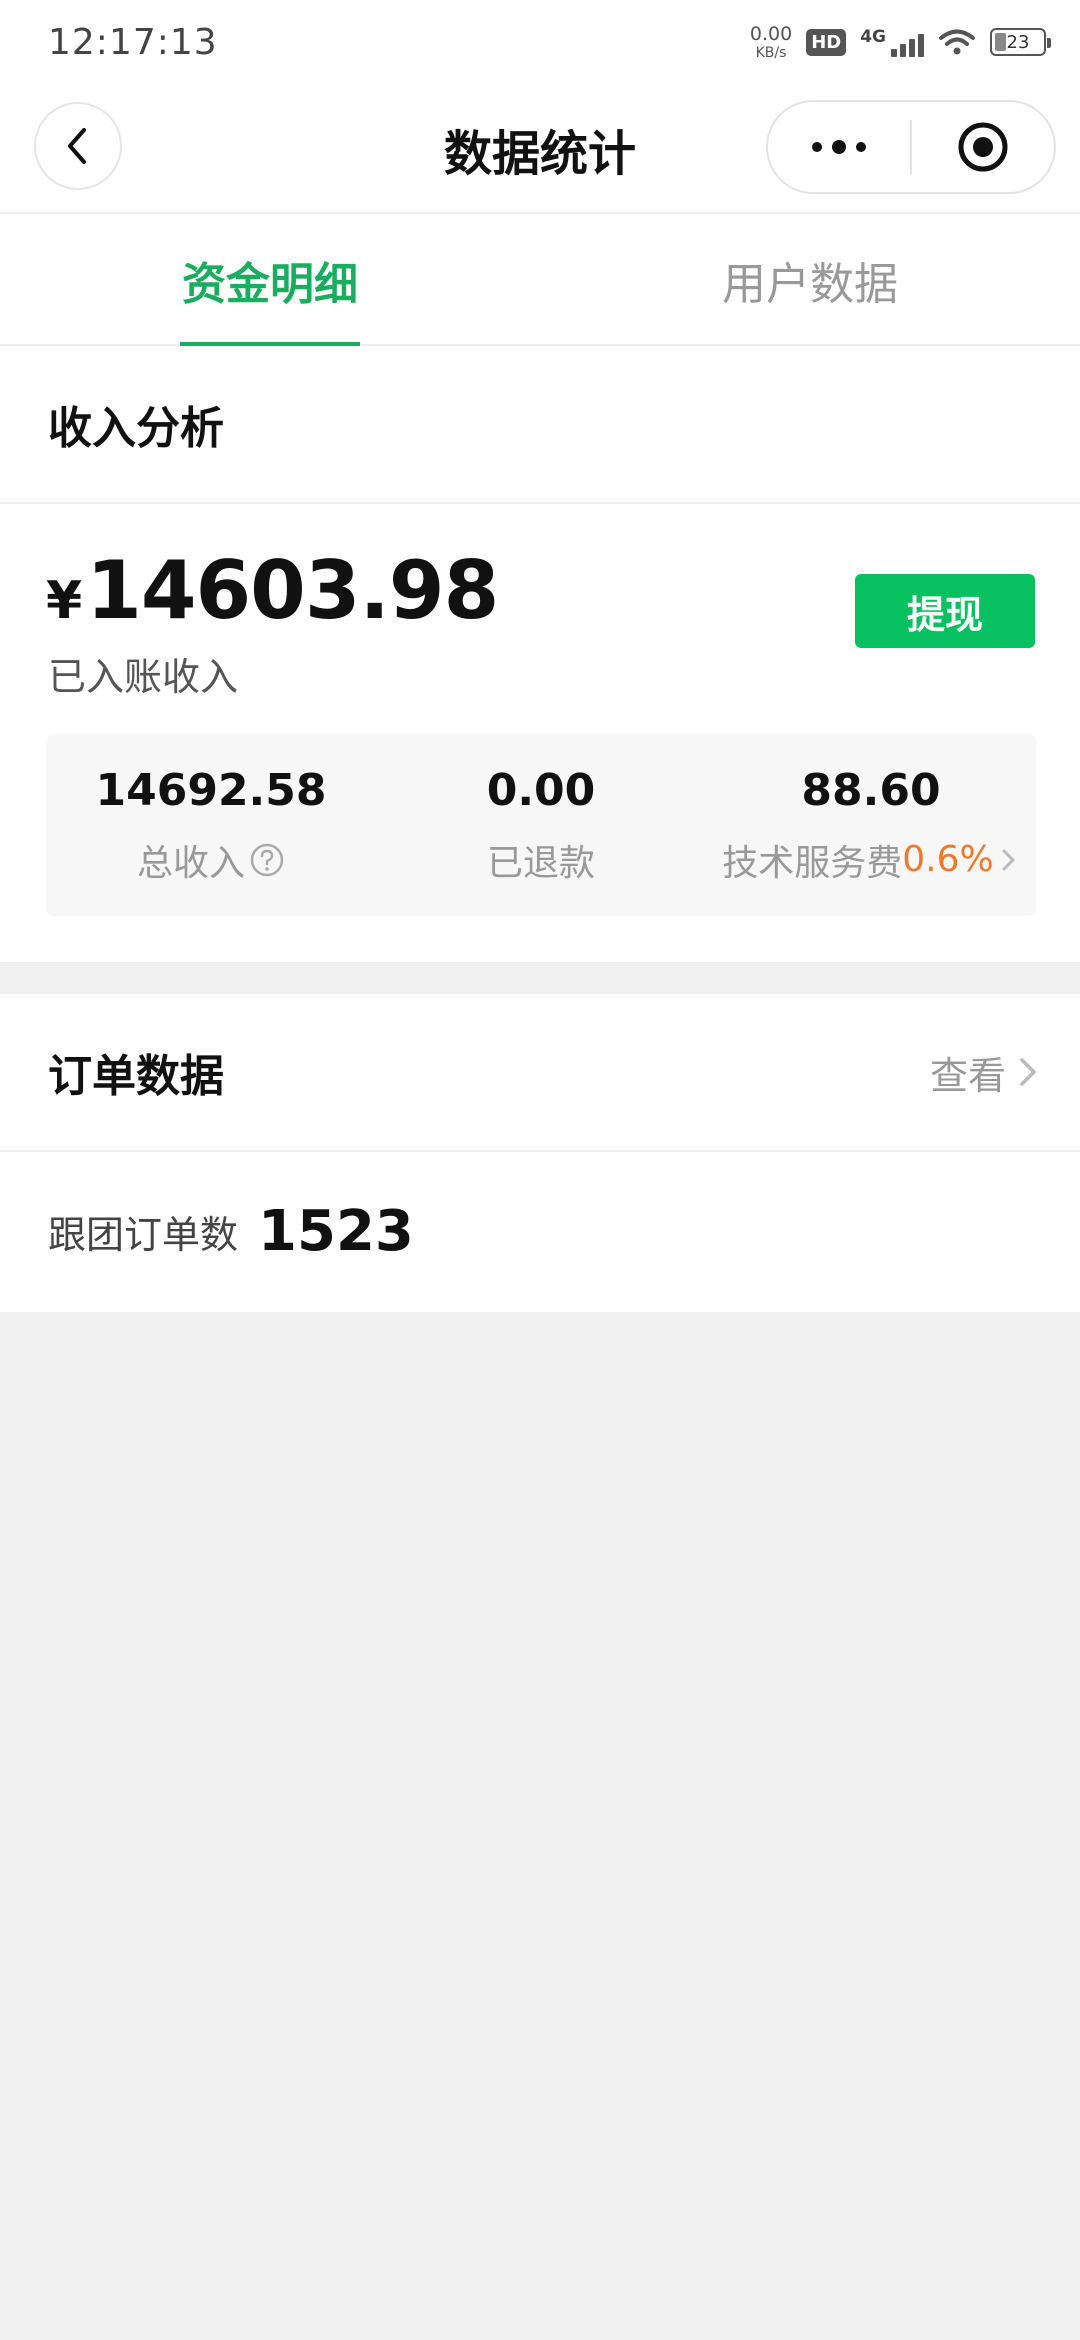 Image resolution: width=1080 pixels, height=2340 pixels. I want to click on battery-fill, so click(1000, 42).